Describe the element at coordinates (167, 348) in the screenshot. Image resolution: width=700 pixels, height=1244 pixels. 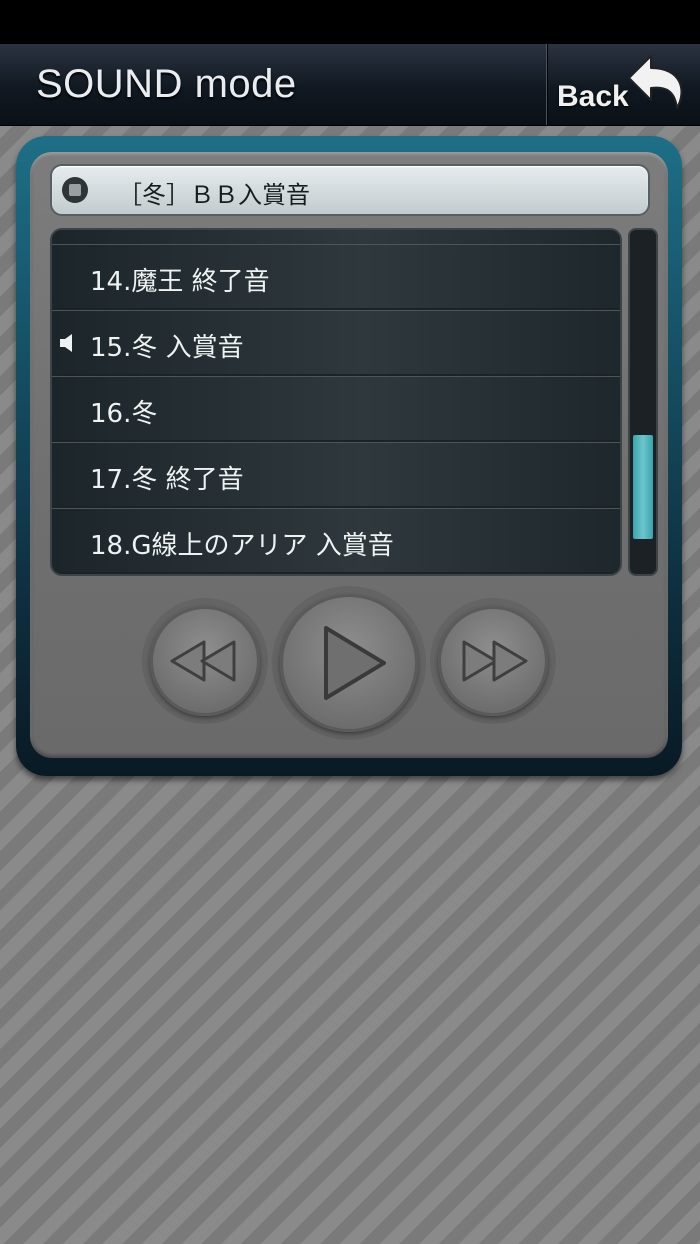
I see `track-label: 15.冬 入賞音` at that location.